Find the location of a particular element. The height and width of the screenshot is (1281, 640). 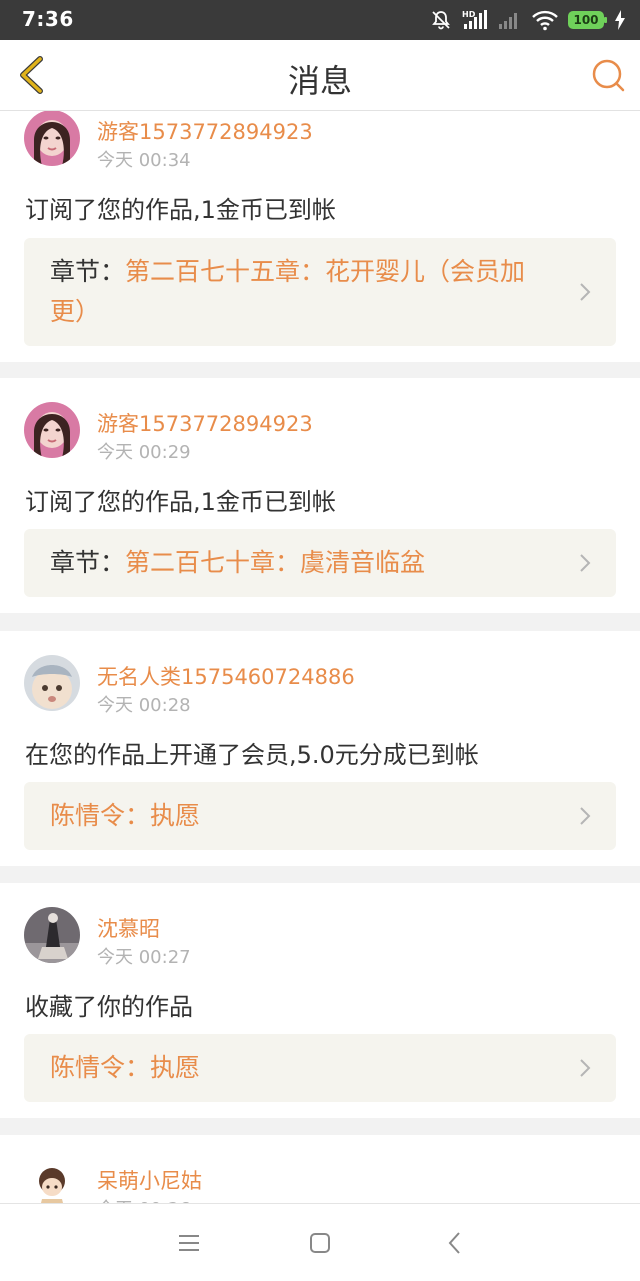

menu-button is located at coordinates (189, 1243).